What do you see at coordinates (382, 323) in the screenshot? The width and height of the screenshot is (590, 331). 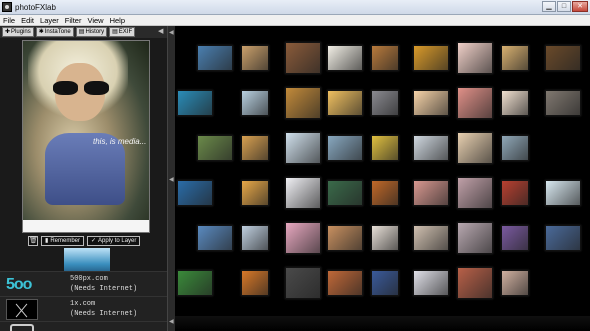 I see `gallery-reflection` at bounding box center [382, 323].